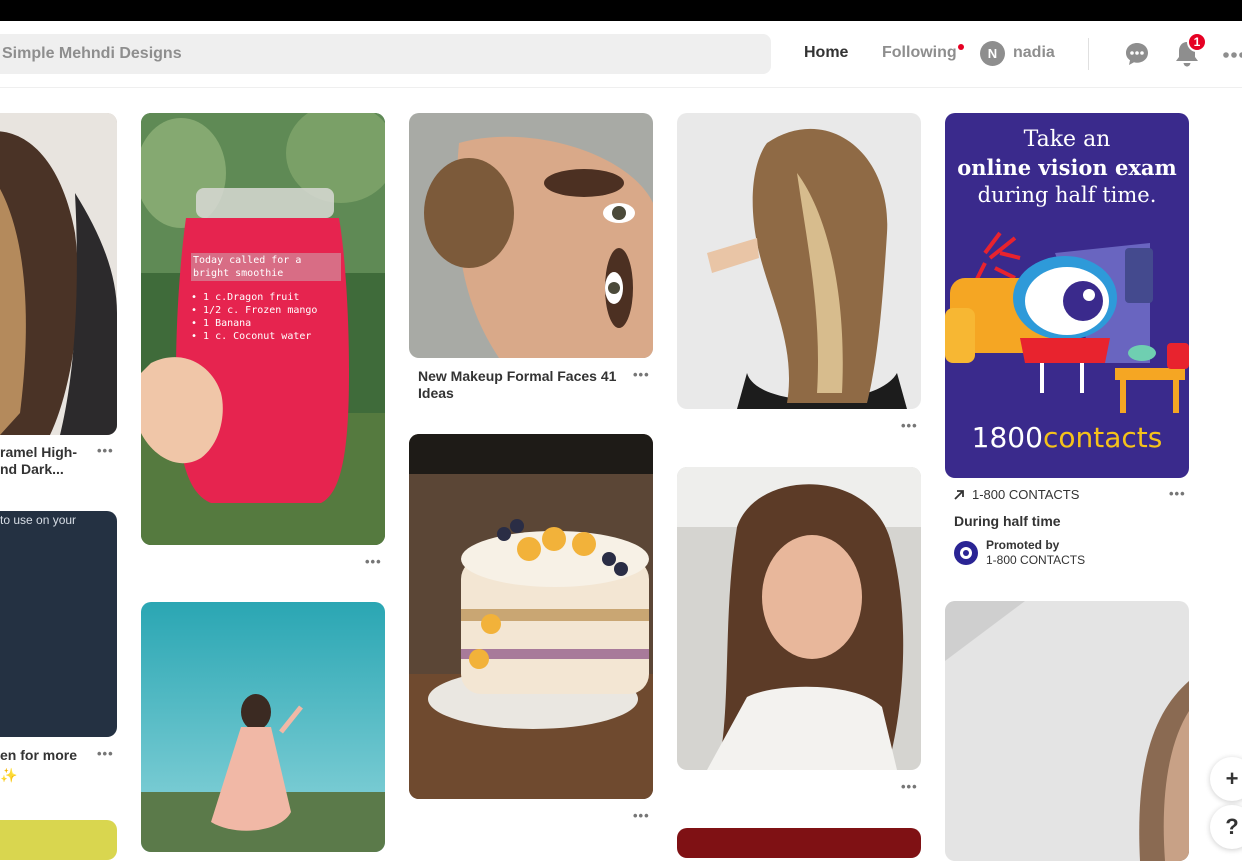 This screenshot has width=1242, height=861. What do you see at coordinates (520, 385) in the screenshot?
I see `pin-caption: New Makeup Formal Faces 41 Ideas` at bounding box center [520, 385].